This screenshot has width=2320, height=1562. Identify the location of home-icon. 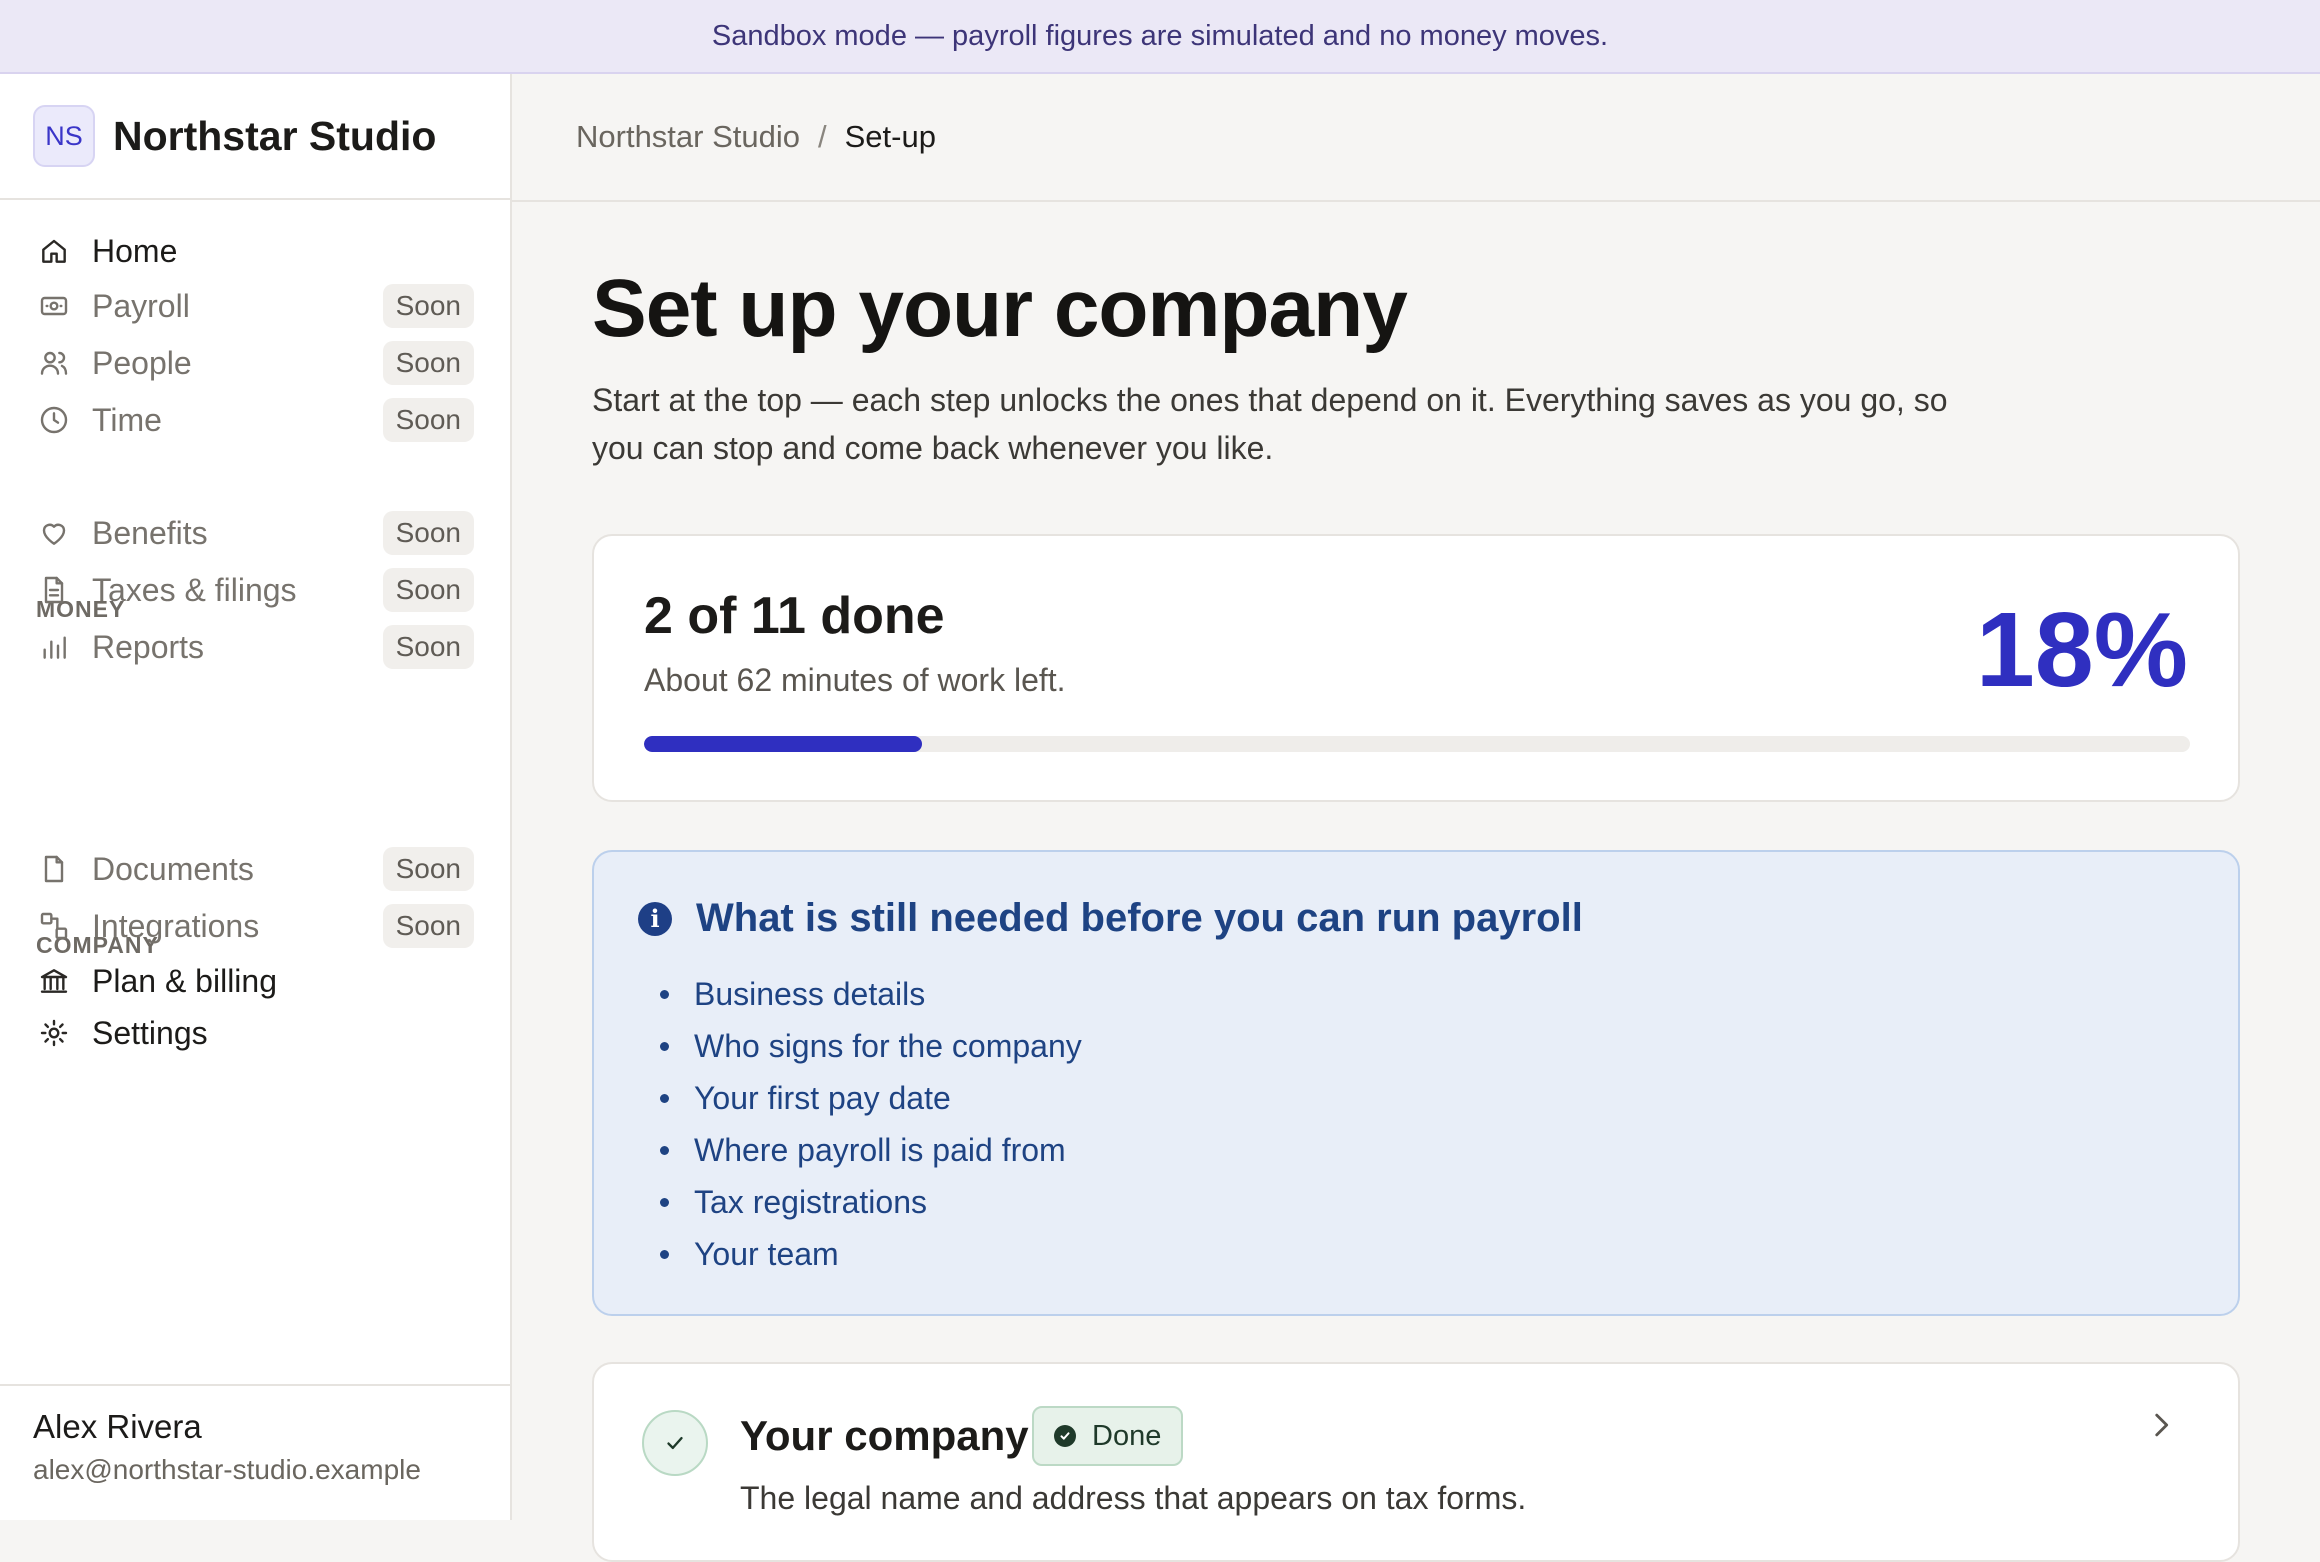
(54, 251).